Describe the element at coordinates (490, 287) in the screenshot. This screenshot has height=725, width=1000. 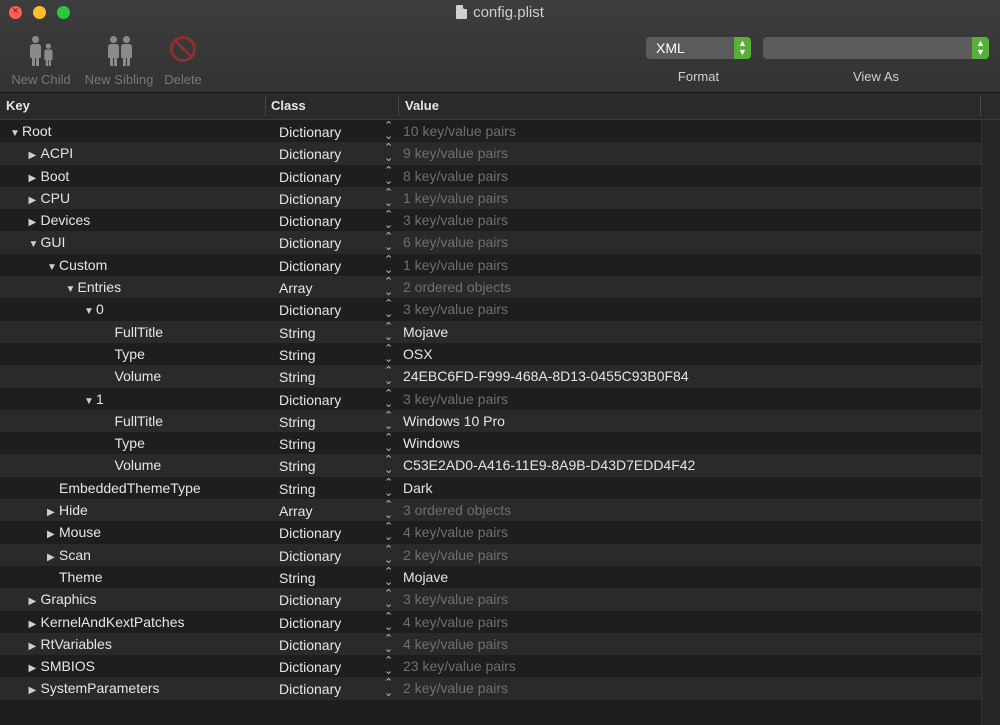
I see `outline-row: ▼ Entries Array ⌃ ⌄ 2 ordered objects` at that location.